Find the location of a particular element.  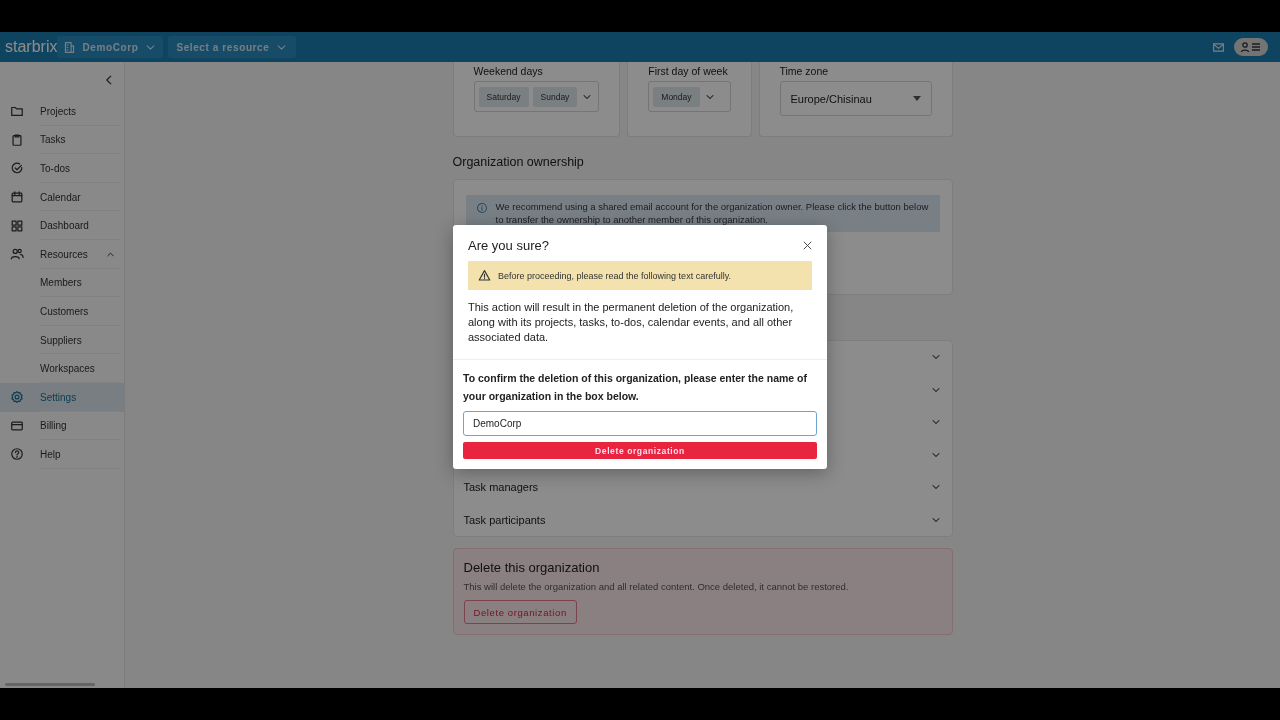

sidebar-item: Tasks is located at coordinates (62, 140).